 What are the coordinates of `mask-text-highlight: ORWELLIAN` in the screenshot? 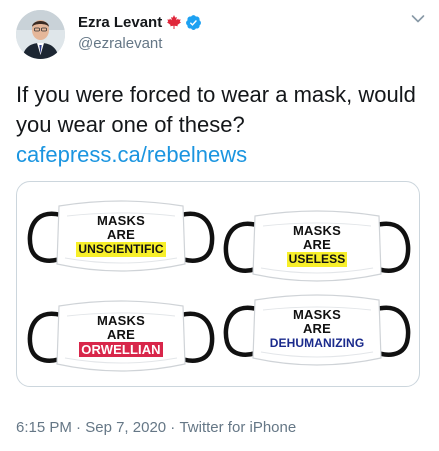 It's located at (121, 349).